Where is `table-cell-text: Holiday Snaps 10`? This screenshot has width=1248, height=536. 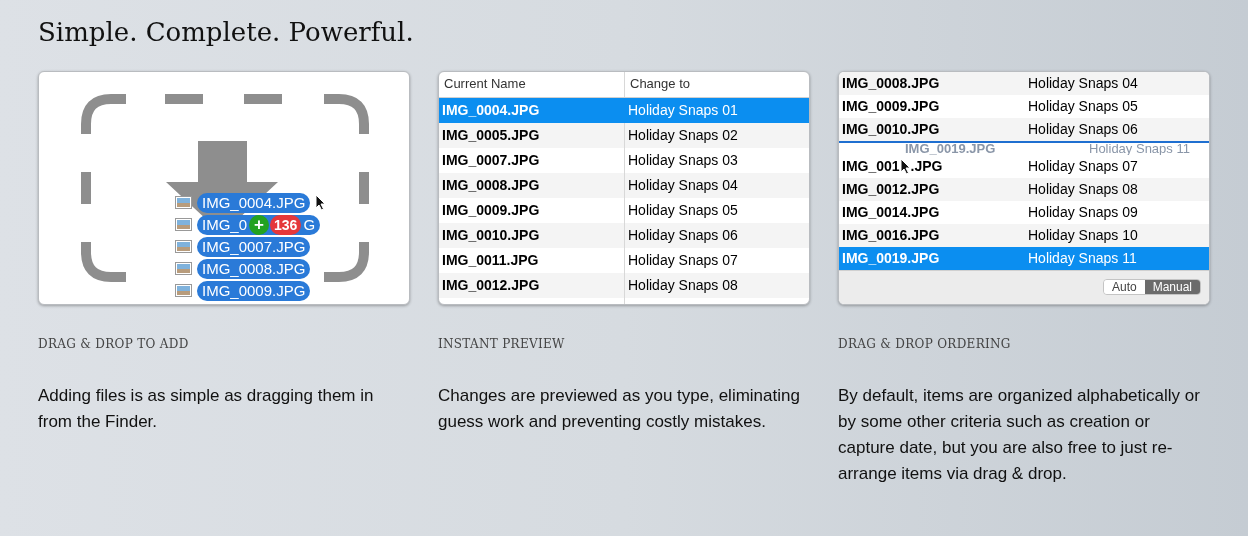 table-cell-text: Holiday Snaps 10 is located at coordinates (1082, 235).